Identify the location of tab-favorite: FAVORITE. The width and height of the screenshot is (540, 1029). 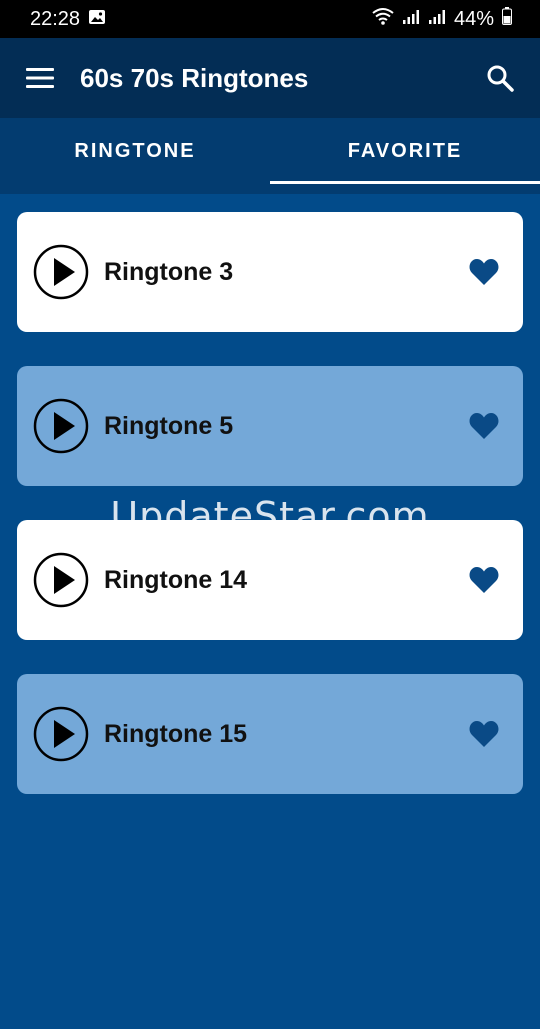
(405, 156).